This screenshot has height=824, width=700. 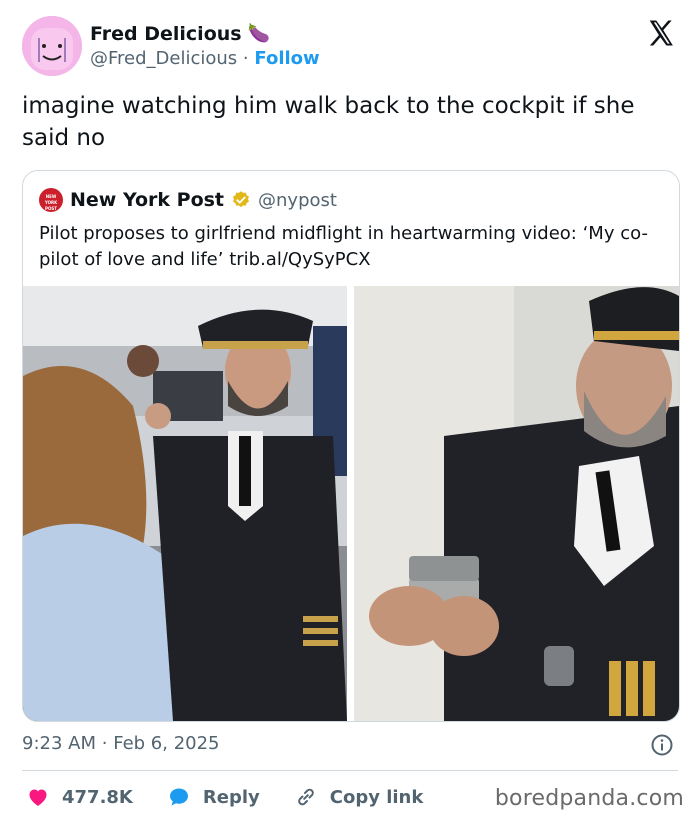 I want to click on follow-button: Follow, so click(x=286, y=58).